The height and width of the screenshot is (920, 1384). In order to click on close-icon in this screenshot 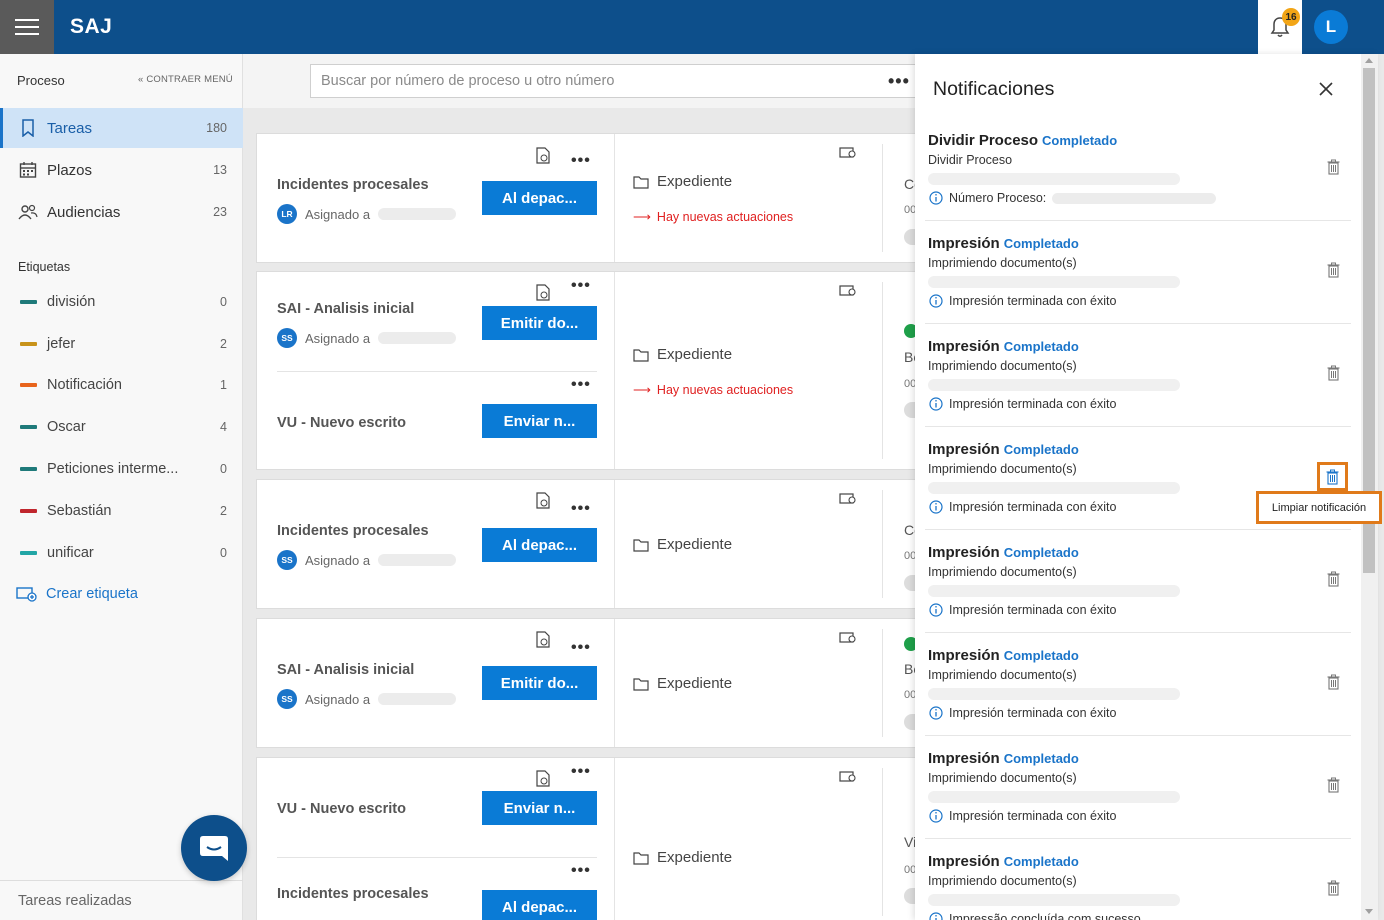, I will do `click(1326, 89)`.